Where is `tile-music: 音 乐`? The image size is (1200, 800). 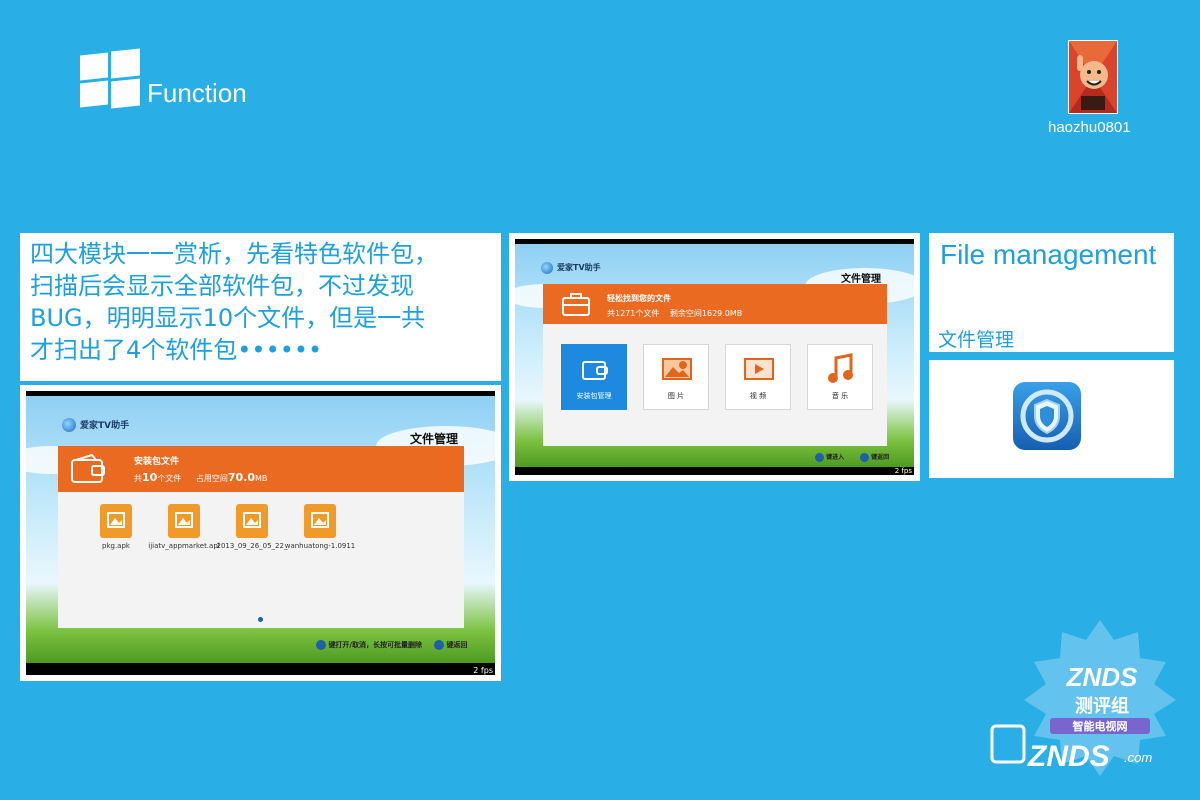
tile-music: 音 乐 is located at coordinates (840, 377).